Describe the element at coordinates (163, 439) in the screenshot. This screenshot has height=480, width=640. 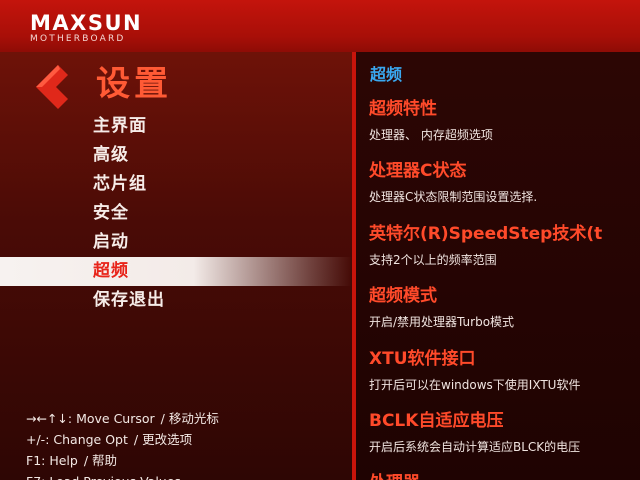
I see `key-description: / 更改选项` at that location.